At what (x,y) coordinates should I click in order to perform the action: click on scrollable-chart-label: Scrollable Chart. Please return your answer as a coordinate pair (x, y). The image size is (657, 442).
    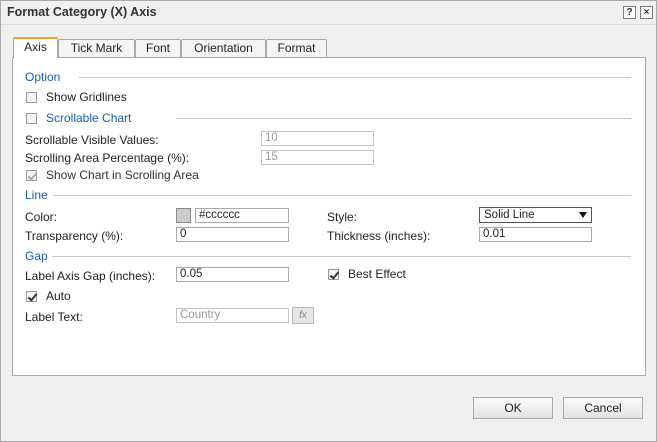
    Looking at the image, I should click on (89, 118).